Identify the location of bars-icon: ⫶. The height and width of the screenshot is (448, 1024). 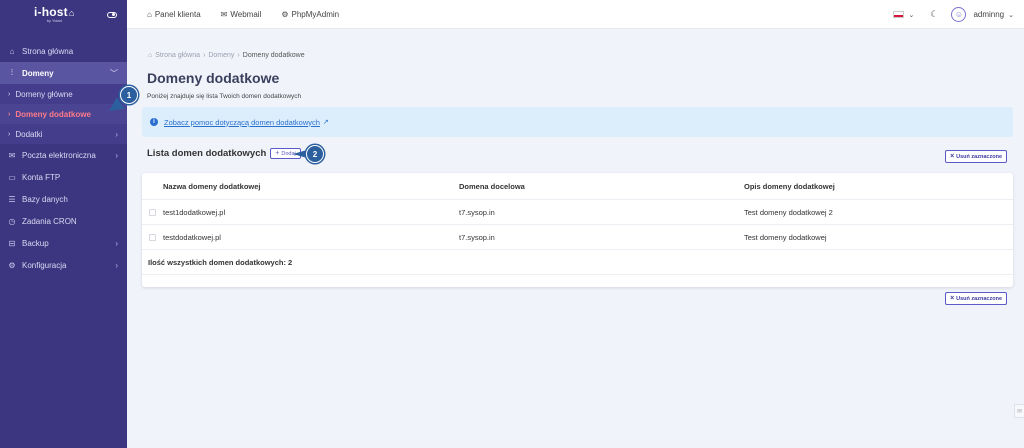
(12, 72).